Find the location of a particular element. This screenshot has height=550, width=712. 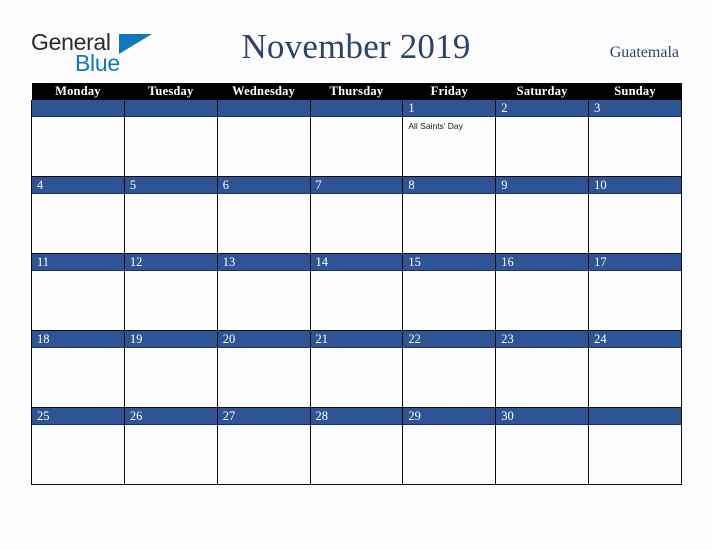

day-cell-content: 11 is located at coordinates (78, 292).